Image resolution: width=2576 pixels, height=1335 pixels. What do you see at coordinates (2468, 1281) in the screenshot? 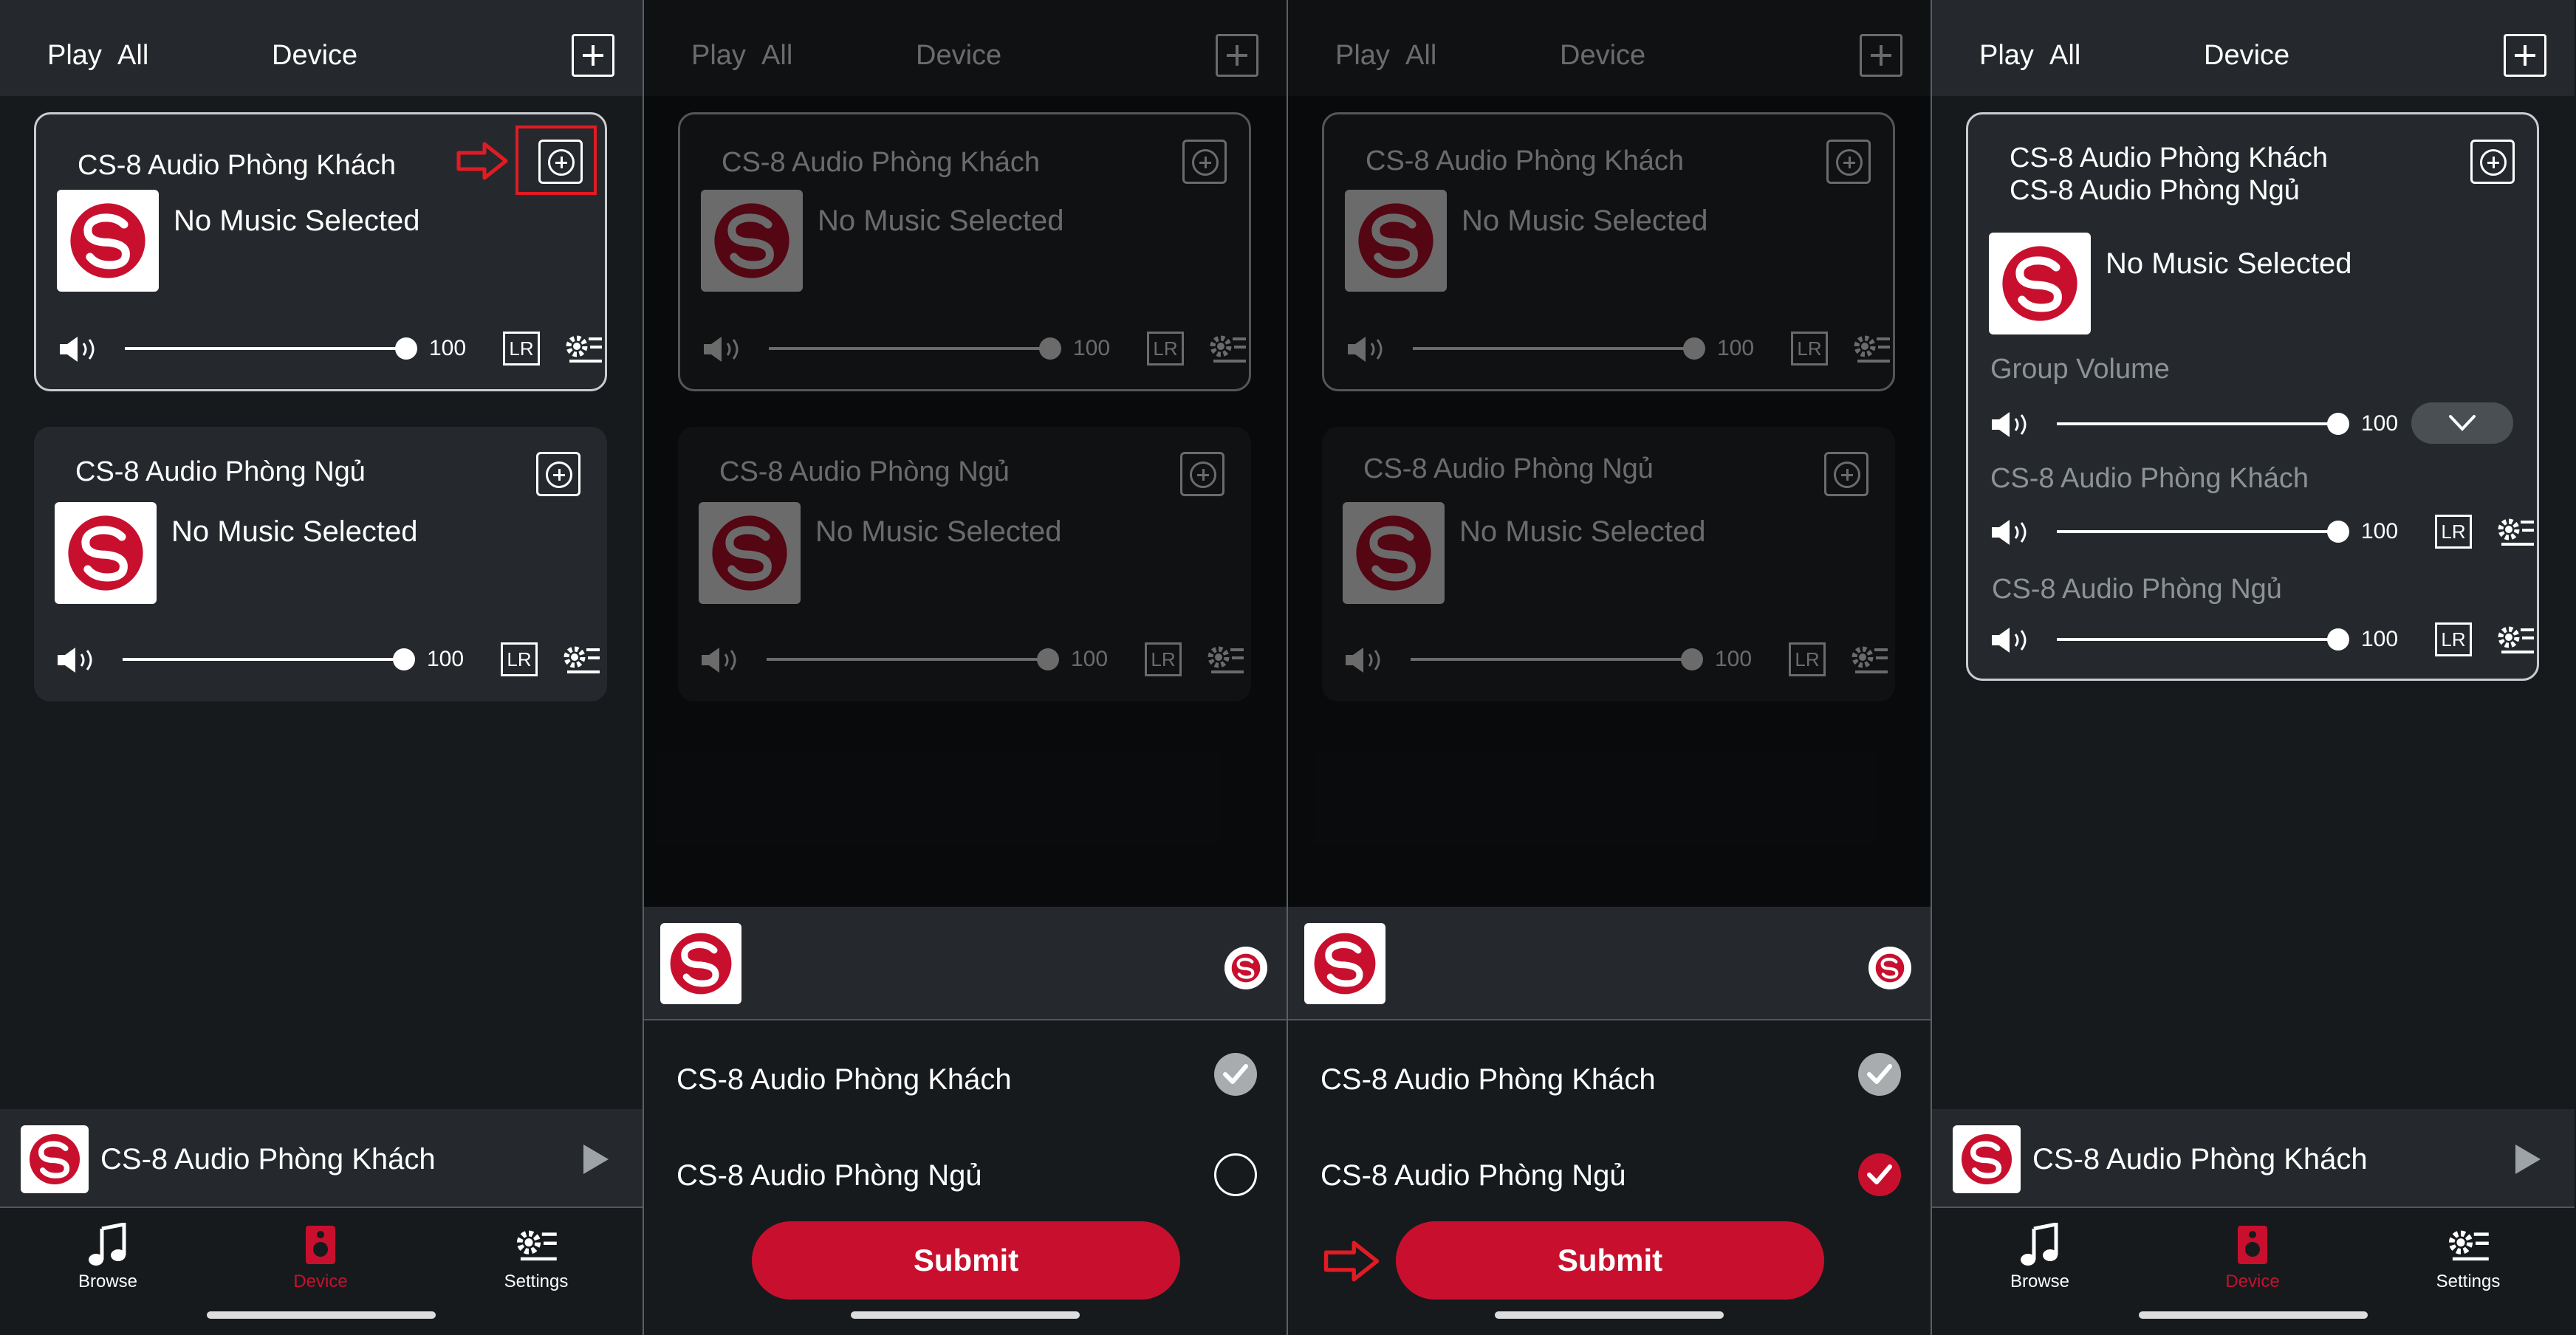
I see `tab-label: Settings` at bounding box center [2468, 1281].